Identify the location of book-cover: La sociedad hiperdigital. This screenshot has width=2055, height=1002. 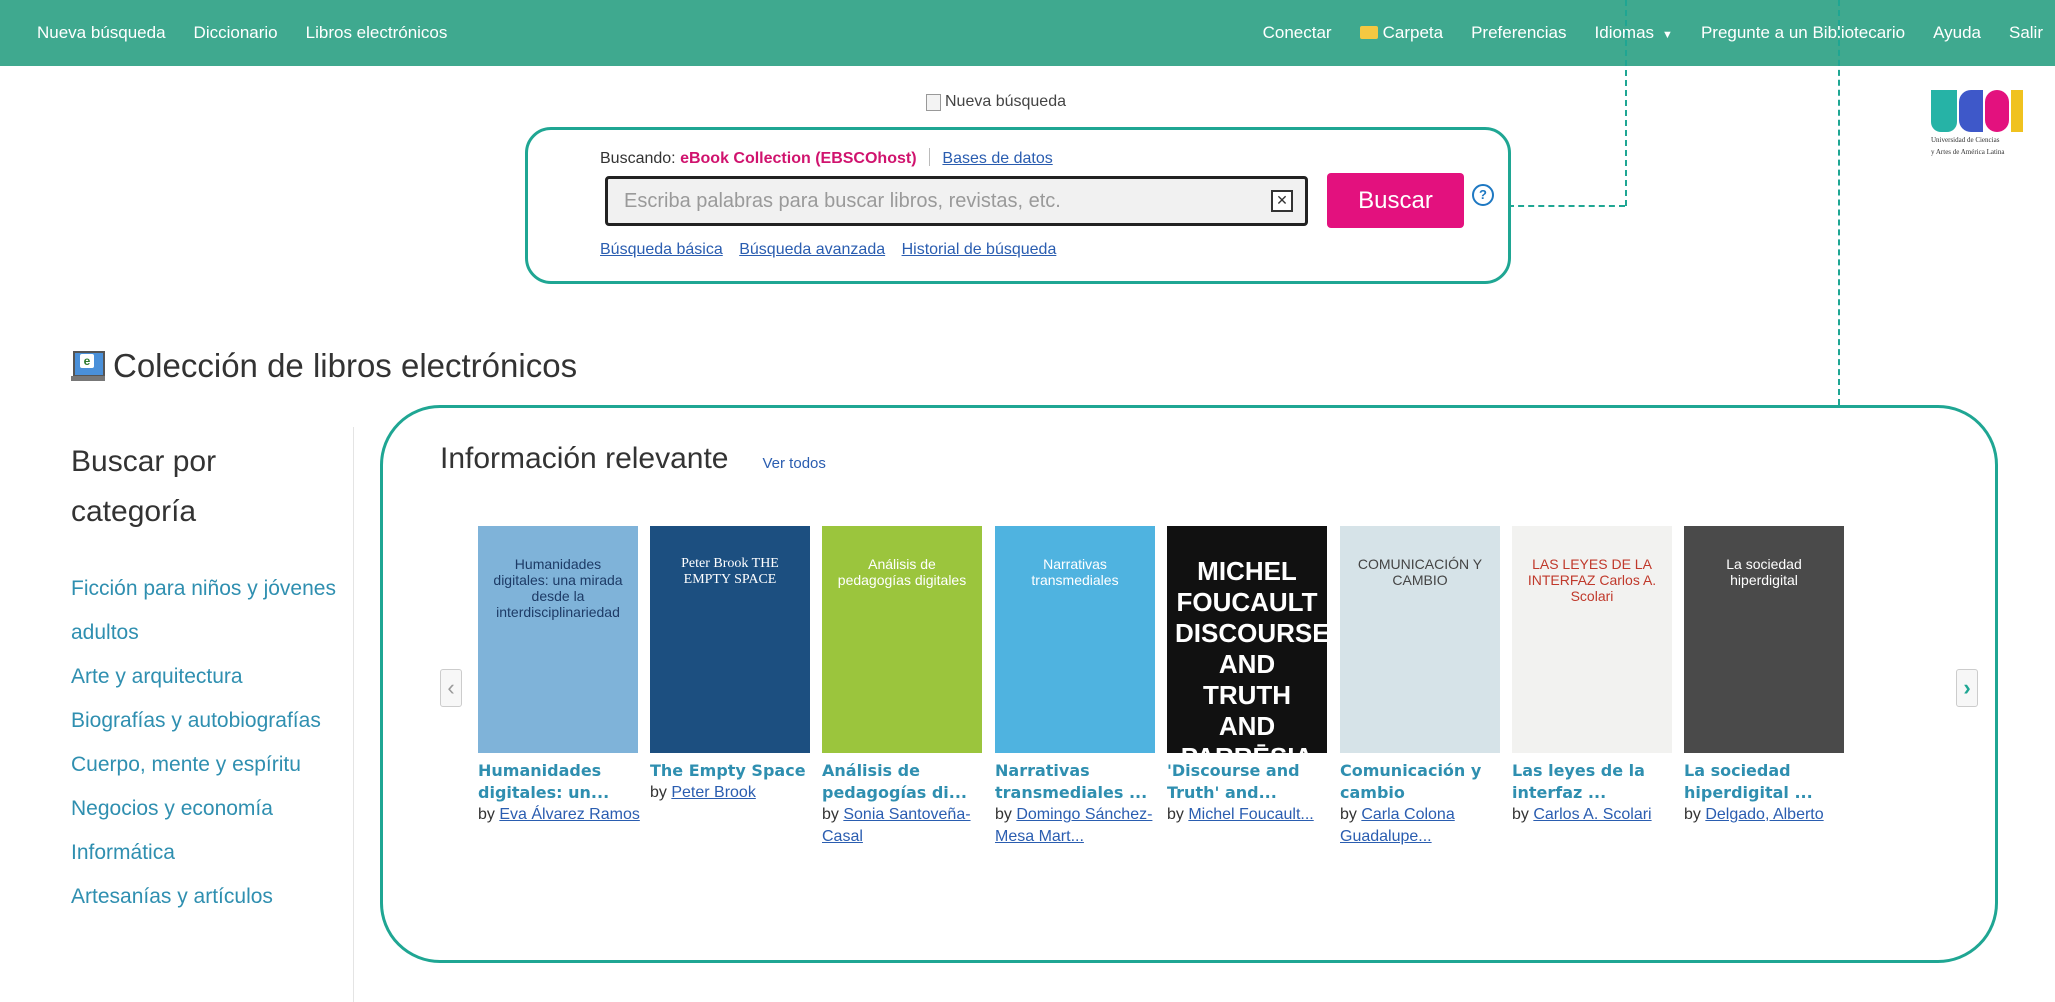
(1764, 639).